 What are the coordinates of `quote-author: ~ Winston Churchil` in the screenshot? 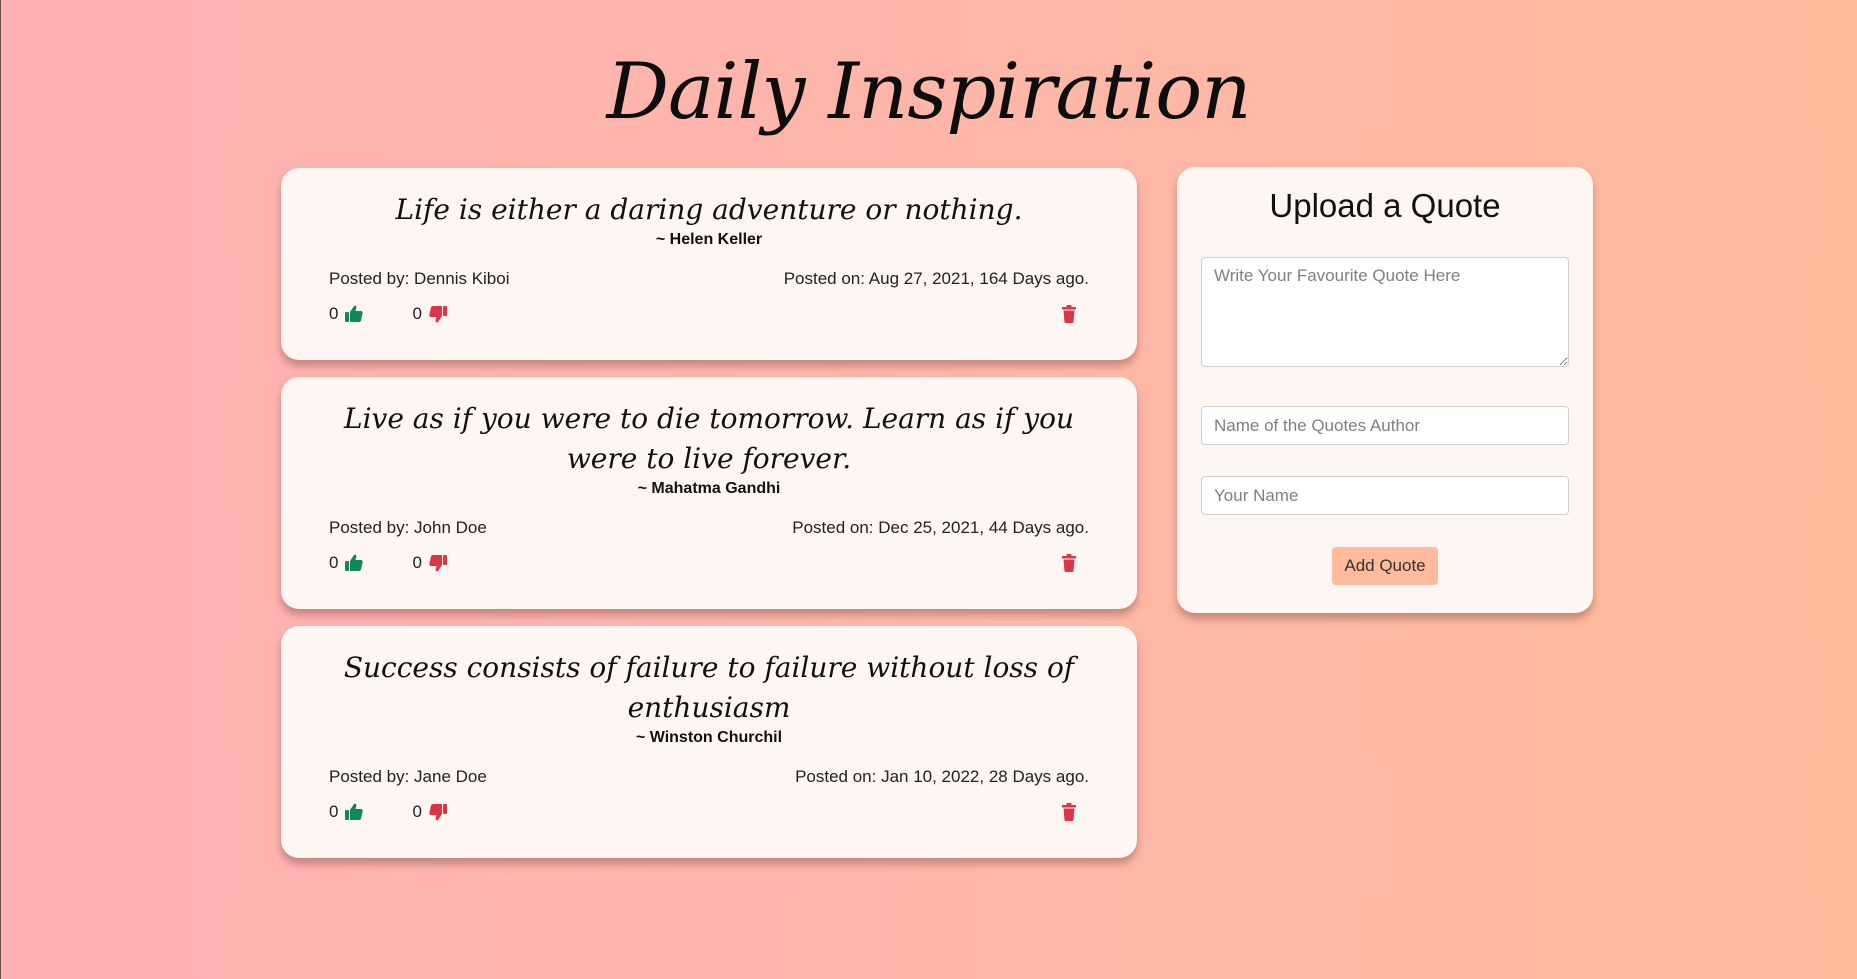 It's located at (709, 737).